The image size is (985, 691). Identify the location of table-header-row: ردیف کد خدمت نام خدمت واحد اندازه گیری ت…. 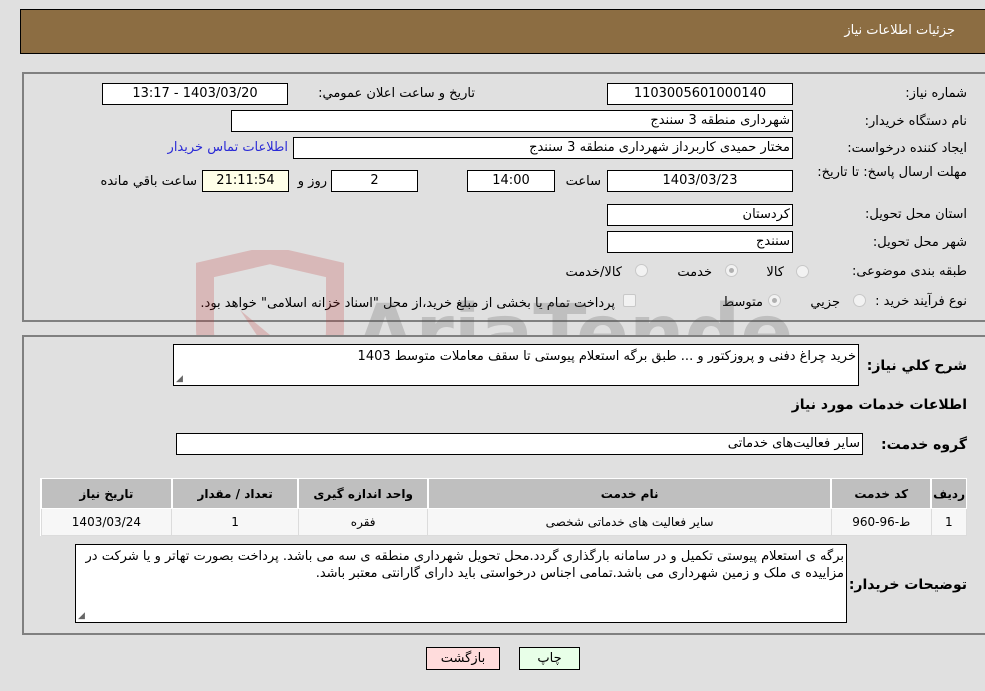
(504, 493).